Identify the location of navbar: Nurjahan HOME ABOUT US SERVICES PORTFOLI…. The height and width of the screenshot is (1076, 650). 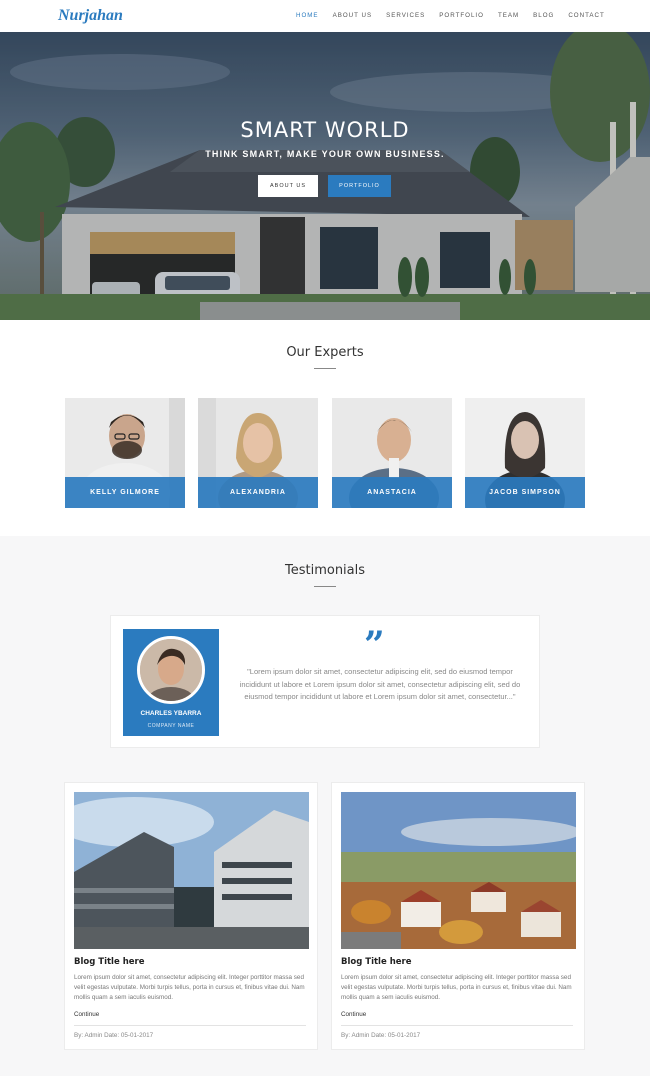
(325, 16).